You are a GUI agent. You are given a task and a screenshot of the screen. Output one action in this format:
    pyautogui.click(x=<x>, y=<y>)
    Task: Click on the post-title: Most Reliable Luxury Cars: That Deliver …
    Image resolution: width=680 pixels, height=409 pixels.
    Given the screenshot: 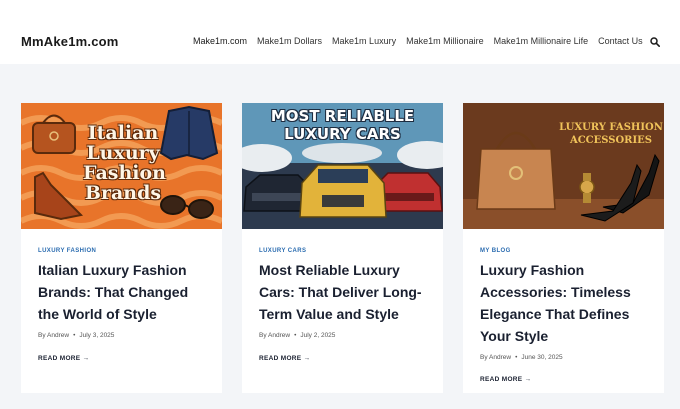 What is the action you would take?
    pyautogui.click(x=345, y=292)
    